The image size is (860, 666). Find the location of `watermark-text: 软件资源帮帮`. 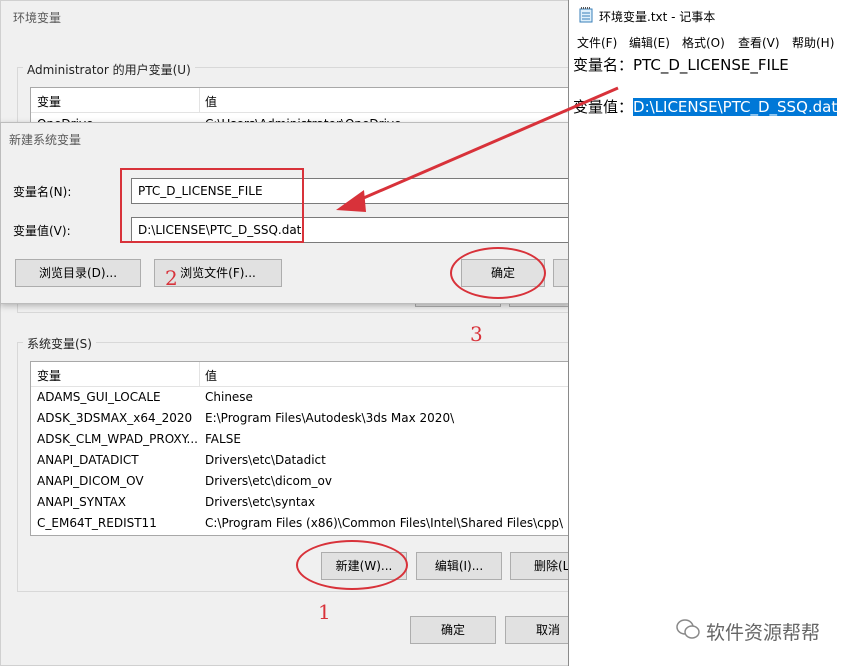

watermark-text: 软件资源帮帮 is located at coordinates (763, 633).